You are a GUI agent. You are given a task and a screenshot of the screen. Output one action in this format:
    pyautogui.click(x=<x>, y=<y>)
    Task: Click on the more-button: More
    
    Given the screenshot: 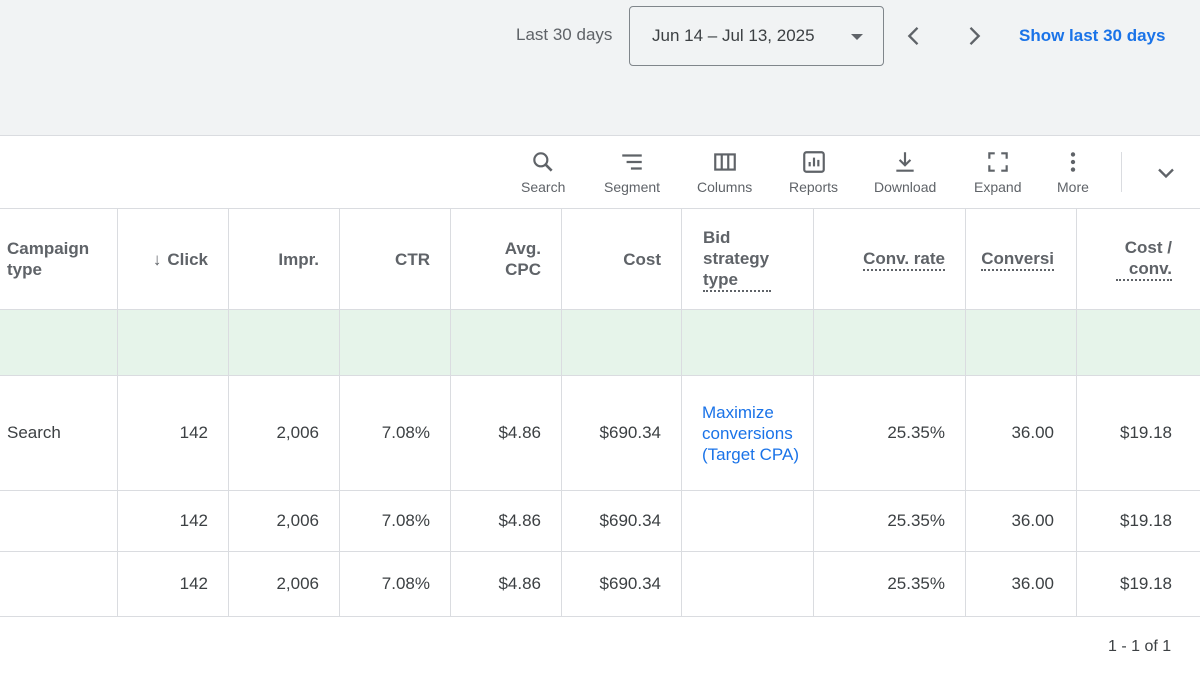 What is the action you would take?
    pyautogui.click(x=1073, y=172)
    